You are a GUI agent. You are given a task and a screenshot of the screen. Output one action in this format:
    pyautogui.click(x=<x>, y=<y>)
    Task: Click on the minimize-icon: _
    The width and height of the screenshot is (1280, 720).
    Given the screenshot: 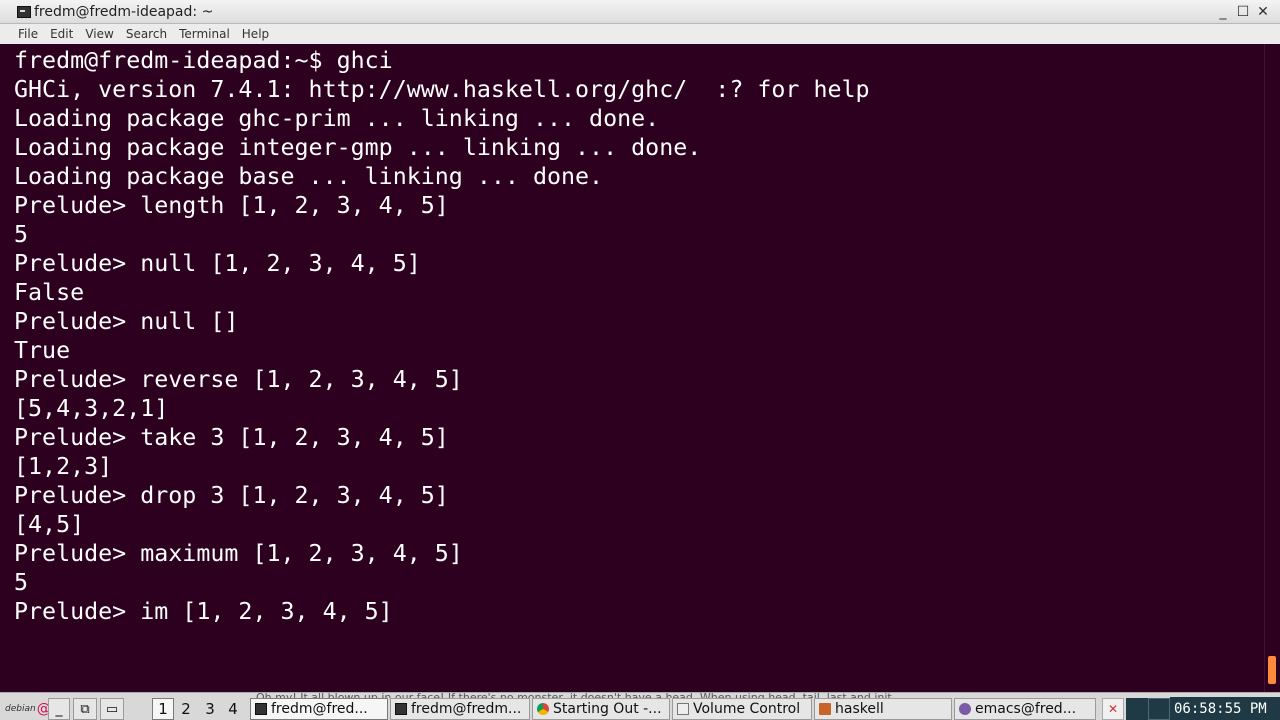 What is the action you would take?
    pyautogui.click(x=59, y=709)
    